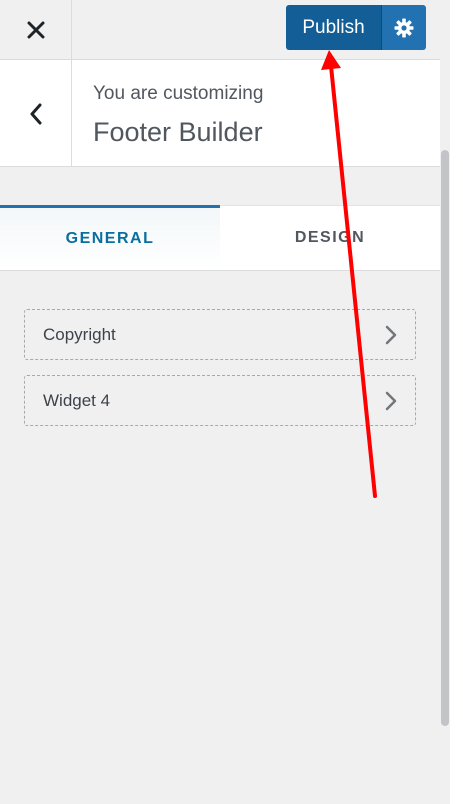  I want to click on back-button, so click(36, 113).